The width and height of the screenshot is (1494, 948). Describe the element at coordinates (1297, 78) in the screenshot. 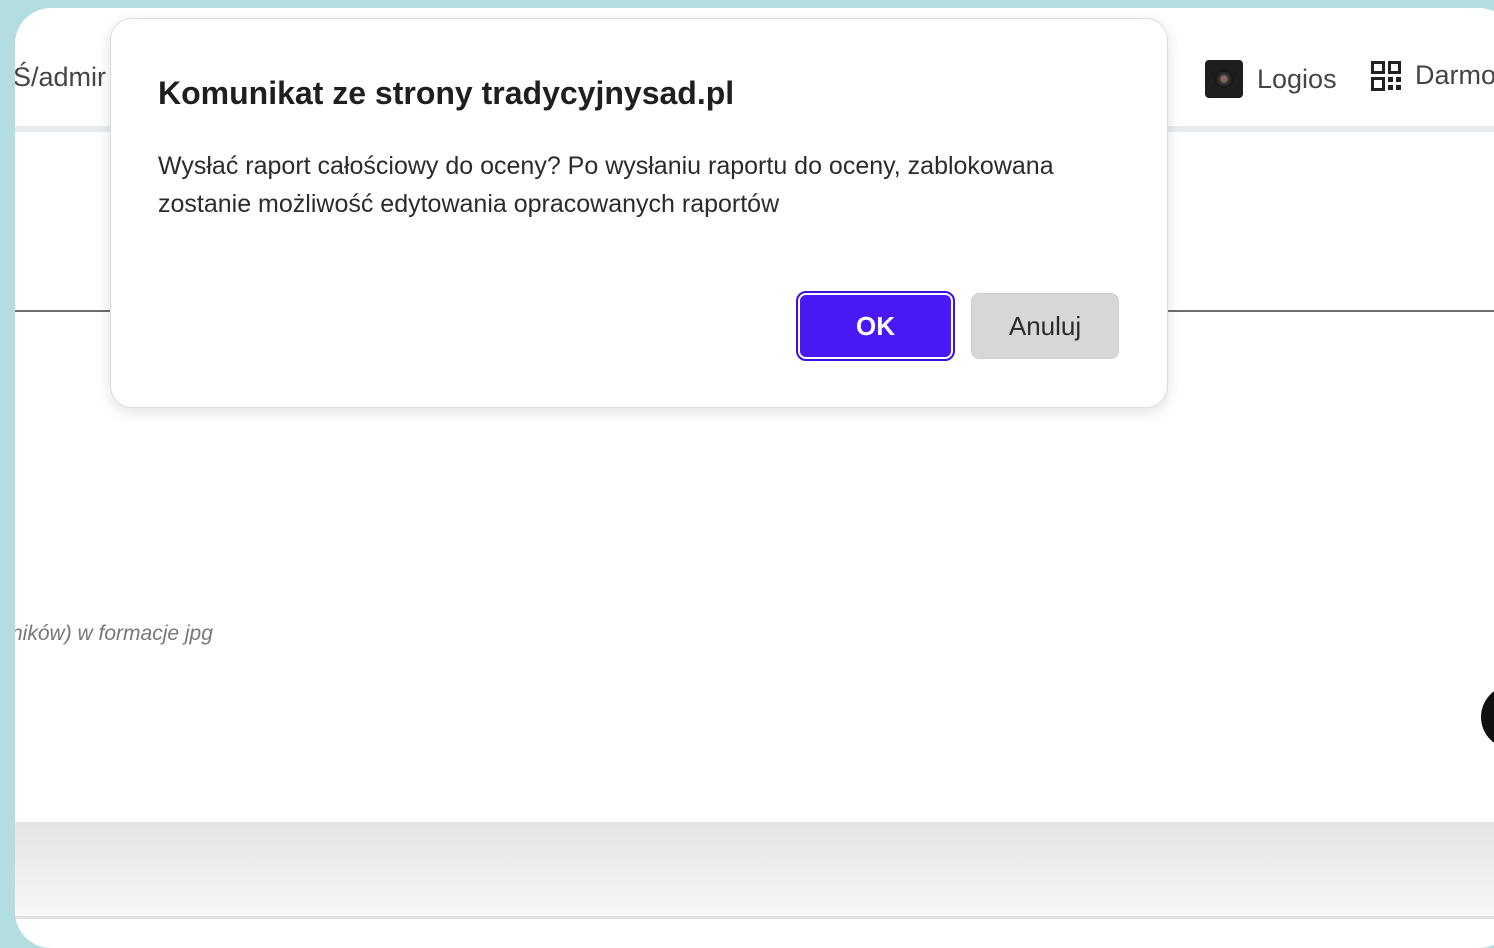

I see `bookmark-label: Logios` at that location.